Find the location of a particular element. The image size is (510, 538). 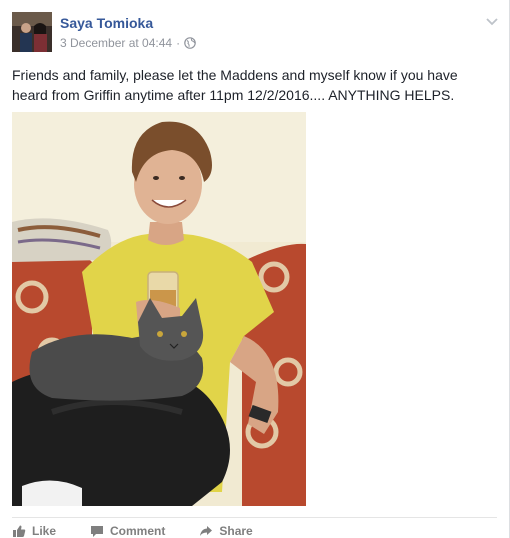

like-button: Like is located at coordinates (34, 530).